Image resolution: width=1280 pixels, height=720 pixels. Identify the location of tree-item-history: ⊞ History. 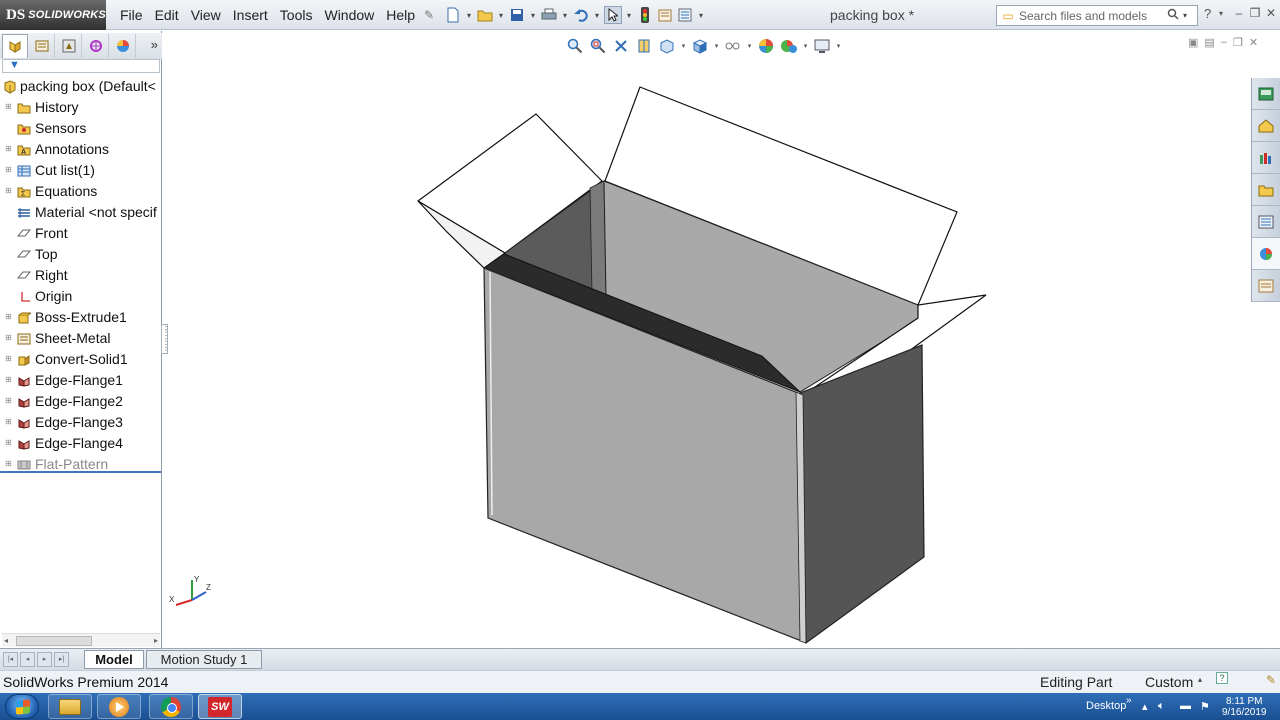
(80, 107).